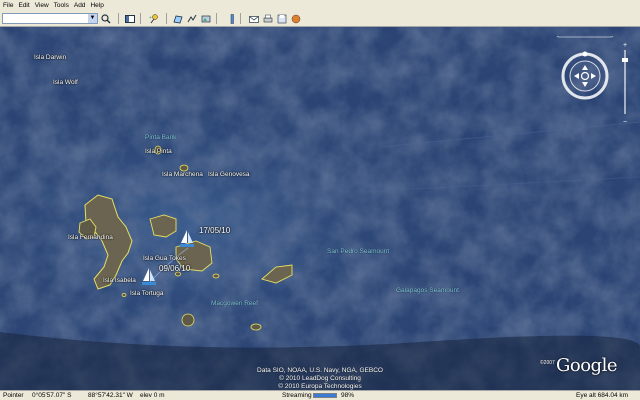 The height and width of the screenshot is (400, 640). What do you see at coordinates (229, 174) in the screenshot?
I see `island-label: Isla Genovesa` at bounding box center [229, 174].